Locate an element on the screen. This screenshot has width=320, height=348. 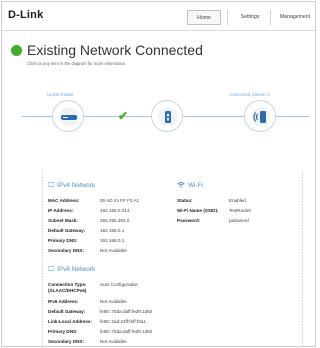
ipv4-secondary-dns-value: Not Available is located at coordinates (113, 250).